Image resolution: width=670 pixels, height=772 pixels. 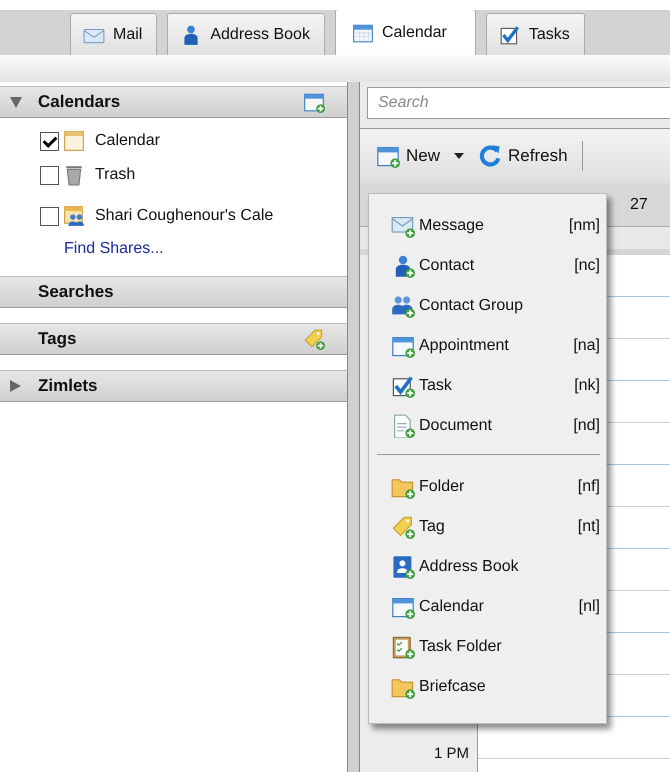 What do you see at coordinates (487, 607) in the screenshot?
I see `menu-item: Calendar [nl]` at bounding box center [487, 607].